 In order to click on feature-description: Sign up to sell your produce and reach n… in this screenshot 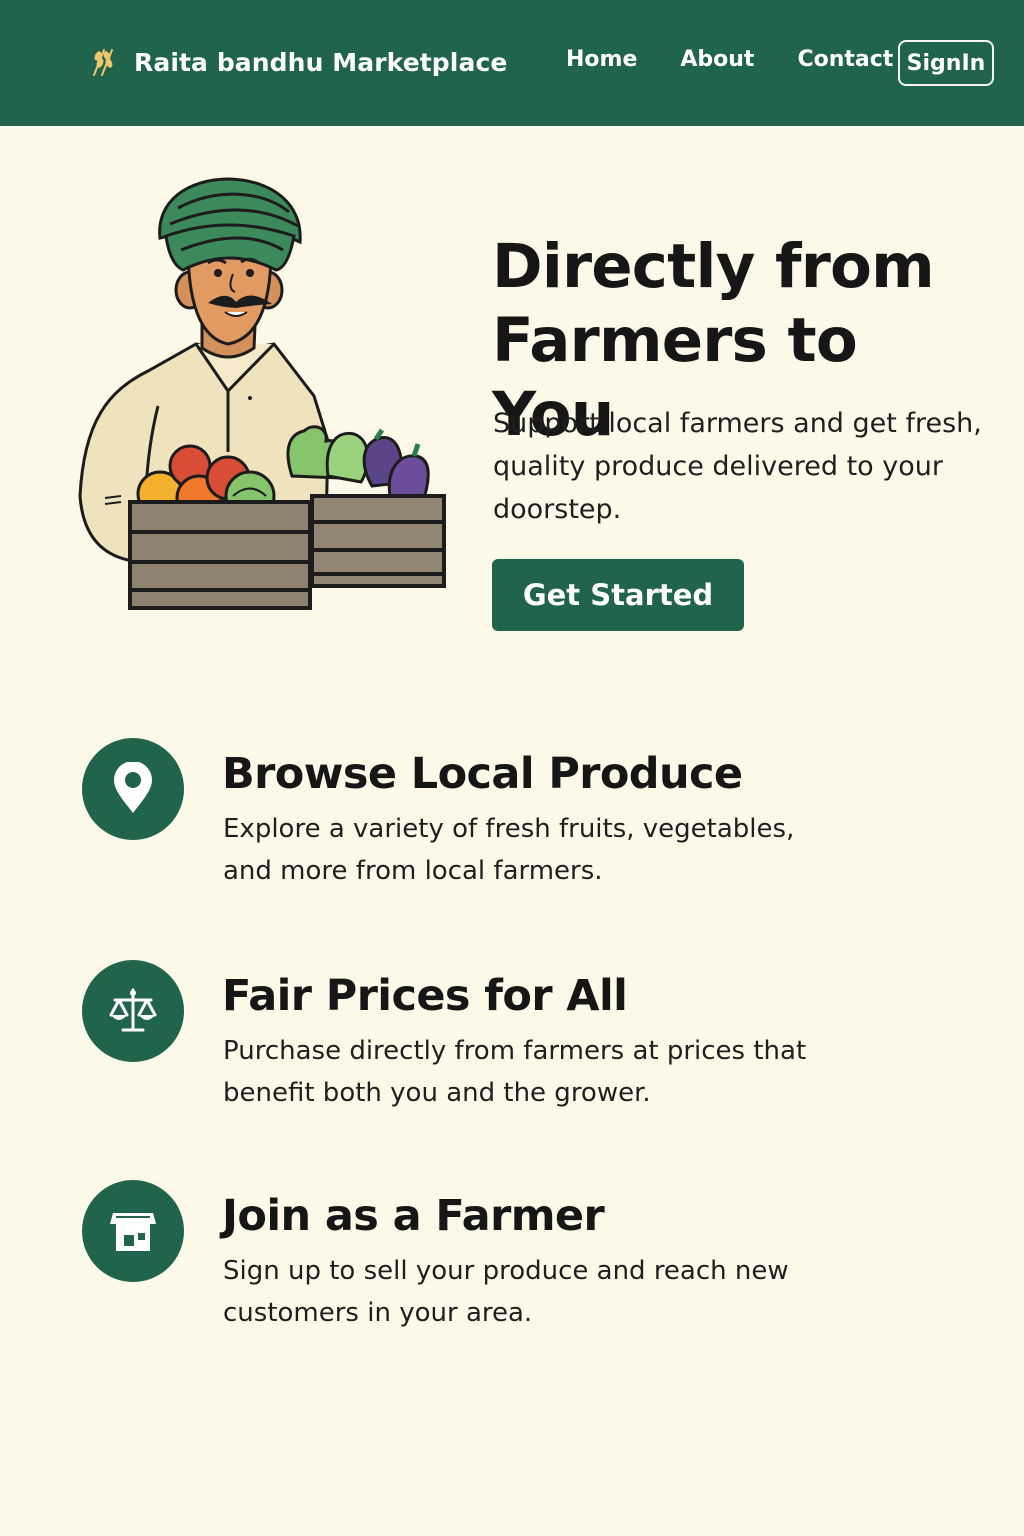, I will do `click(506, 1292)`.